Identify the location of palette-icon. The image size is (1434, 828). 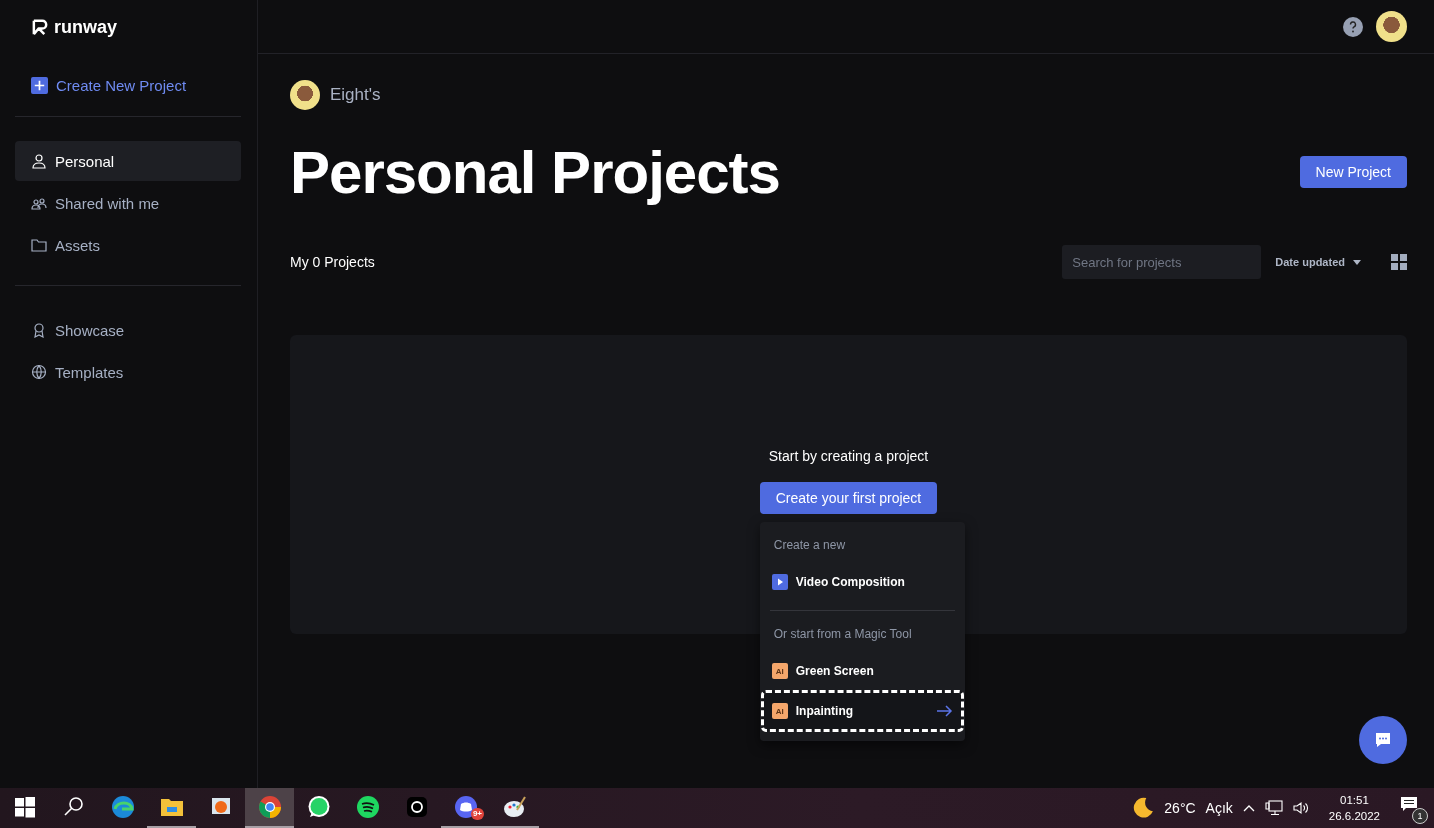
(514, 807).